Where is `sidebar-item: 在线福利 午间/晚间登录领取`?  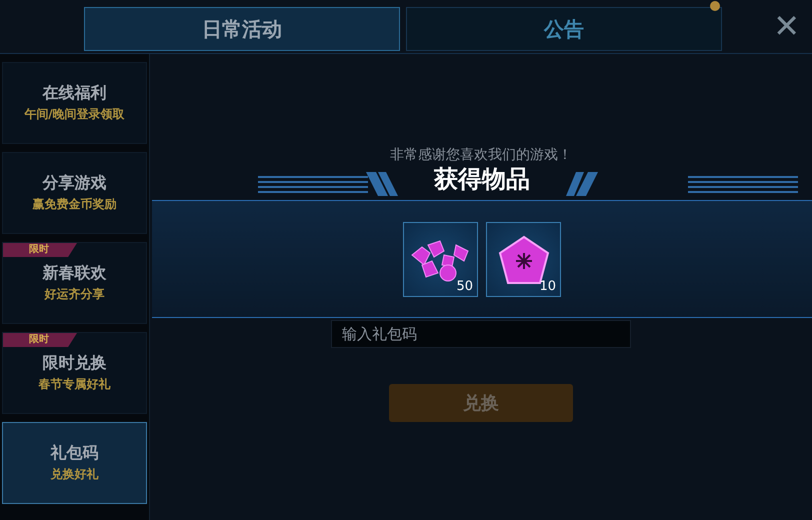 sidebar-item: 在线福利 午间/晚间登录领取 is located at coordinates (74, 103).